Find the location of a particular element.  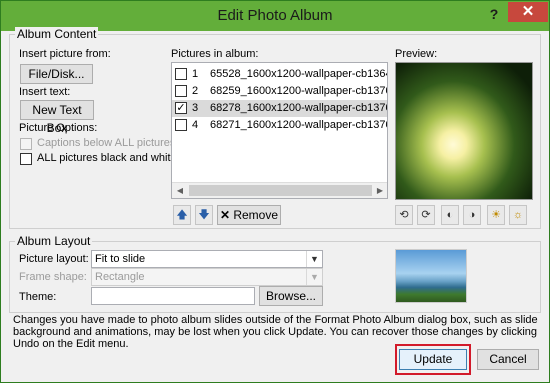

cancel-button: Cancel is located at coordinates (508, 359).